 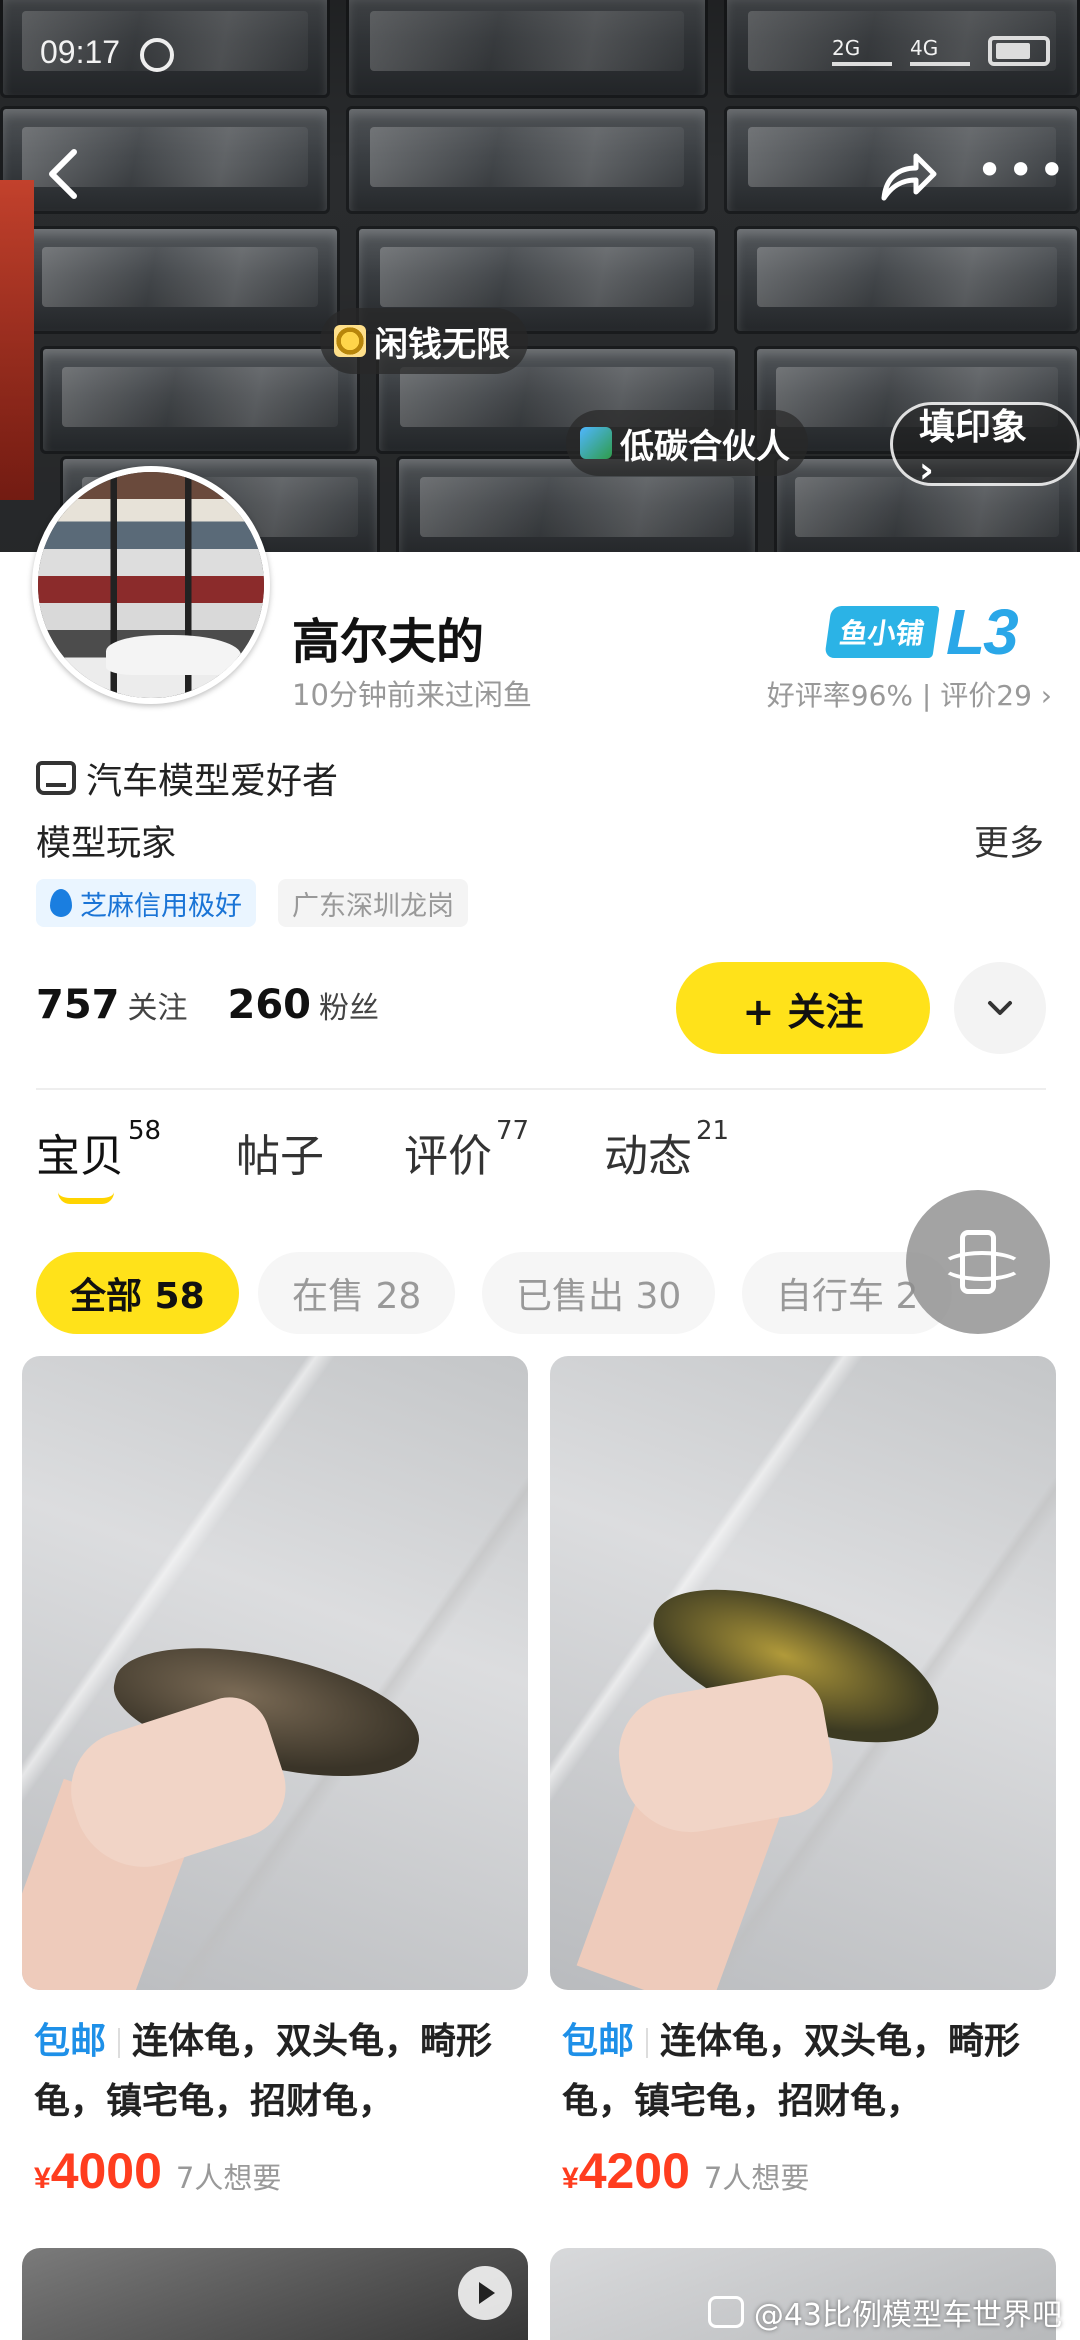 I want to click on flame-icon, so click(x=61, y=903).